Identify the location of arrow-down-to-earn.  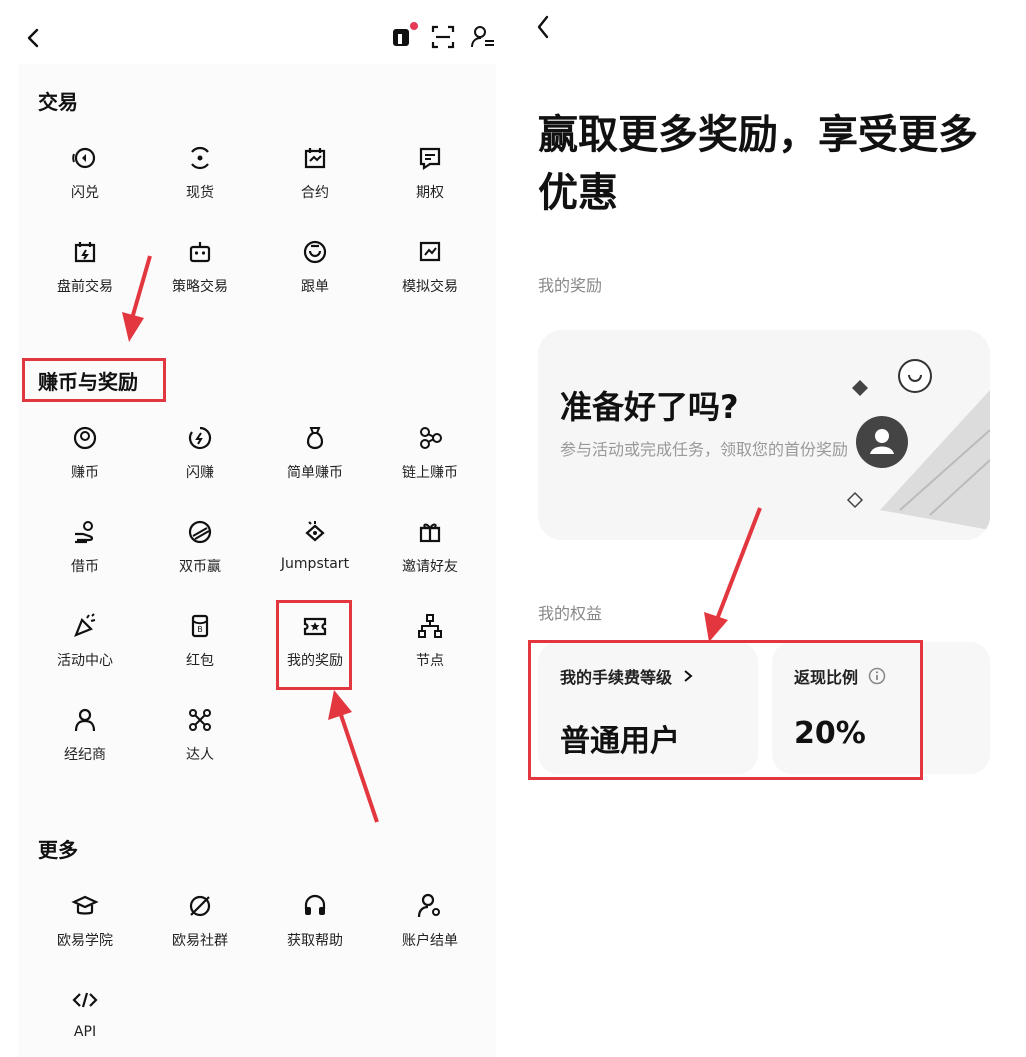
(137, 298).